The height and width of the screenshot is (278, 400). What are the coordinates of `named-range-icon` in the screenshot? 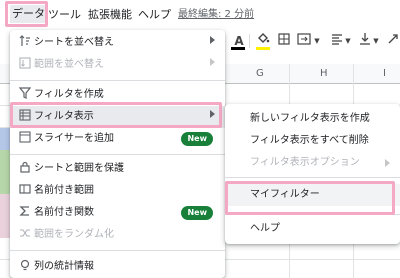 It's located at (25, 191).